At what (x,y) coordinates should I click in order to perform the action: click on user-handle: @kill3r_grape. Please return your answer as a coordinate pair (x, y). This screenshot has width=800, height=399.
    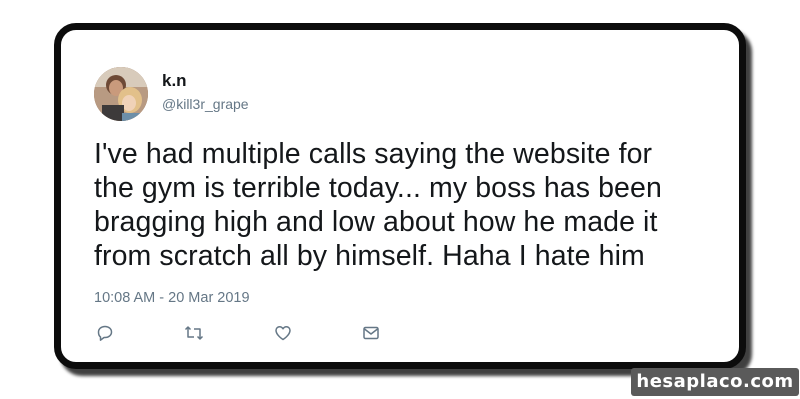
    Looking at the image, I should click on (205, 104).